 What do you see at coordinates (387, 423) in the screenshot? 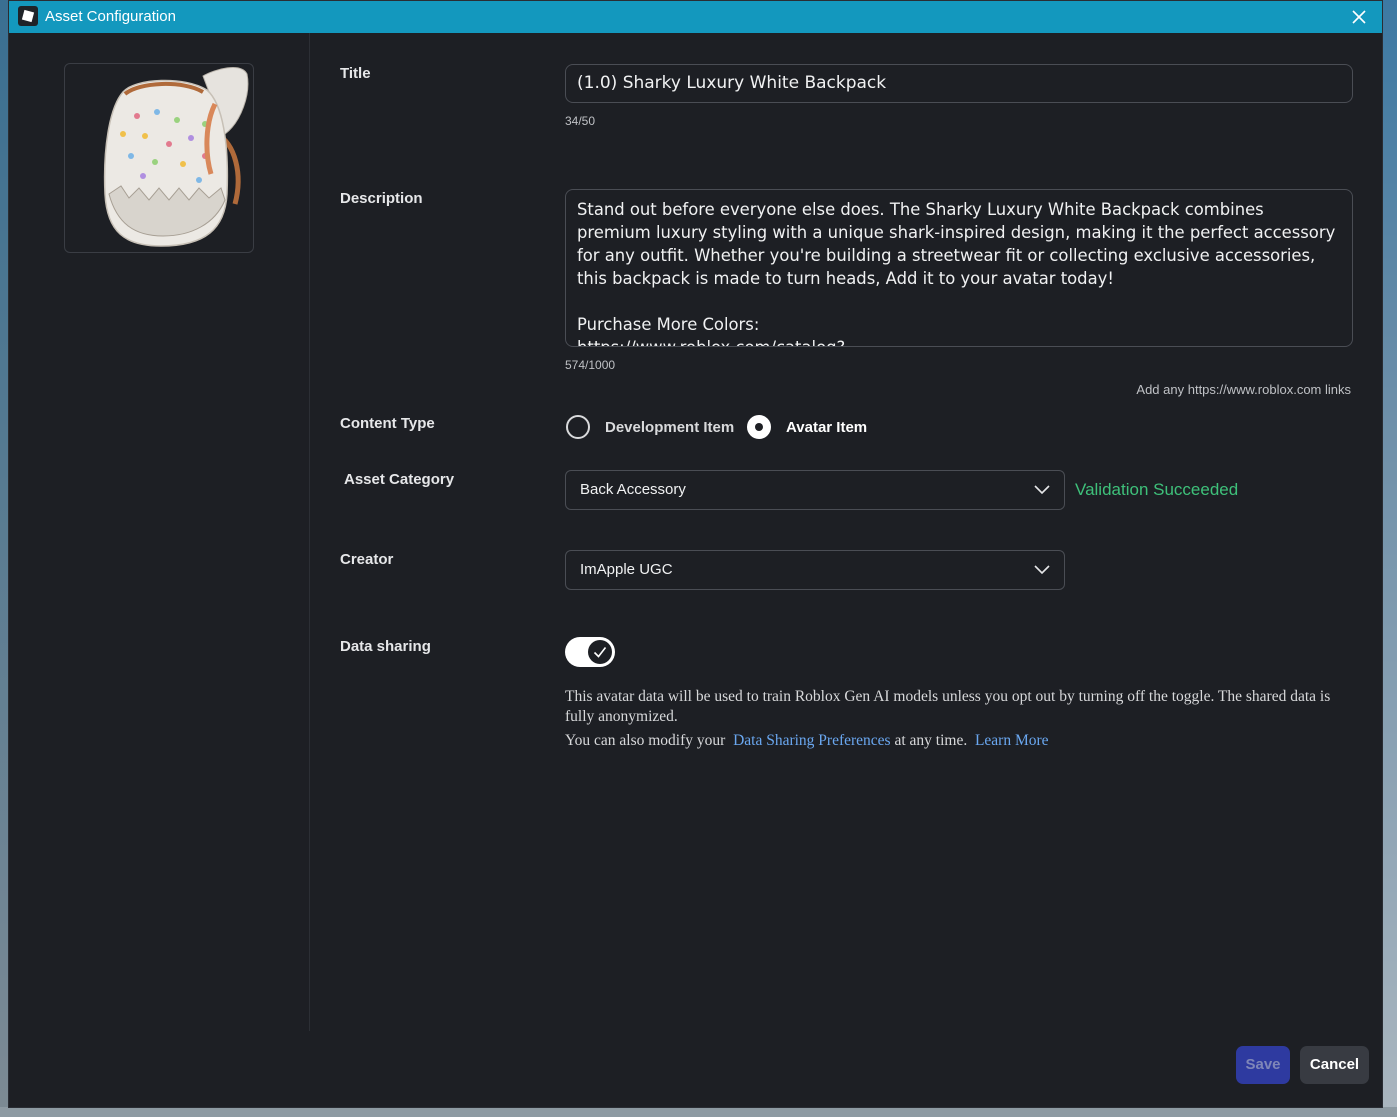
I see `content-type-label: Content Type` at bounding box center [387, 423].